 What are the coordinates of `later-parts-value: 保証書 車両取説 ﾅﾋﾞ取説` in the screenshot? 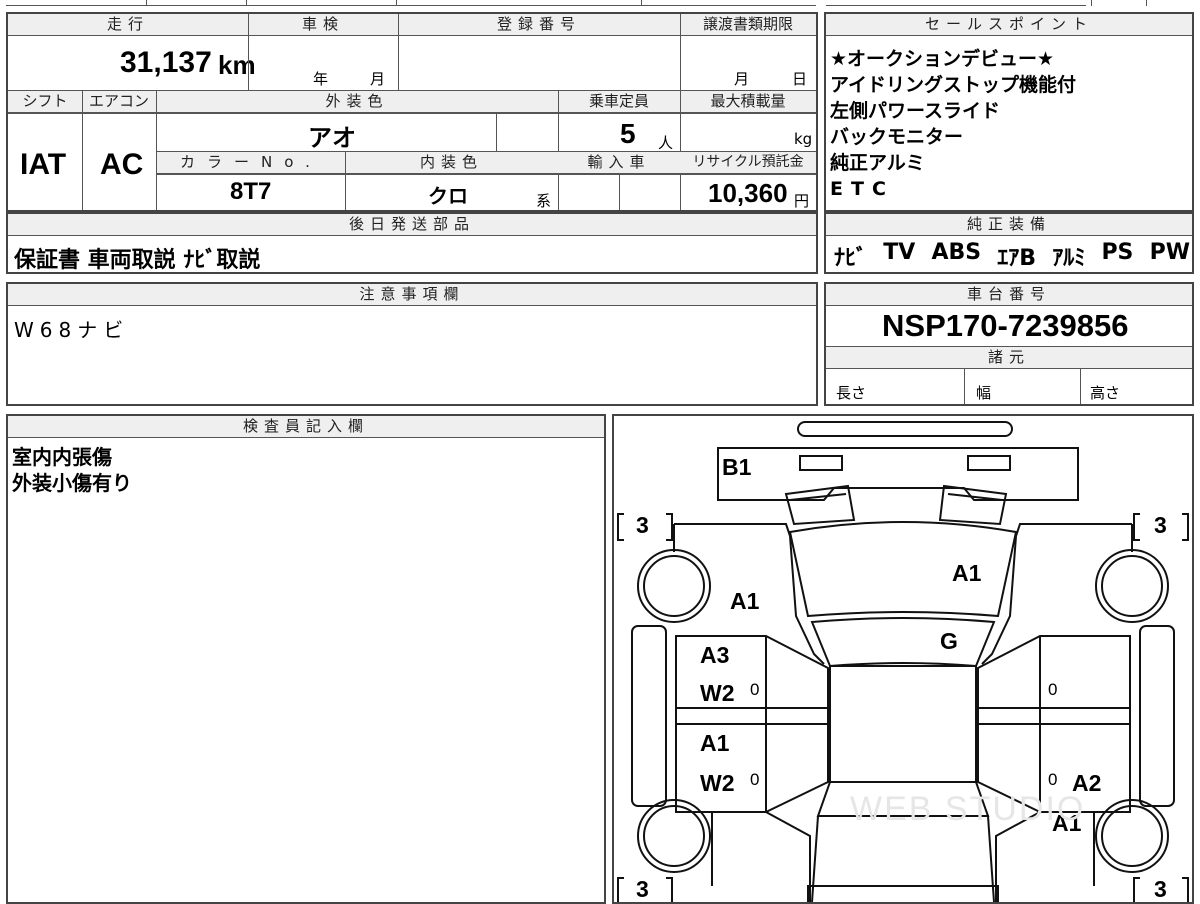 It's located at (137, 260).